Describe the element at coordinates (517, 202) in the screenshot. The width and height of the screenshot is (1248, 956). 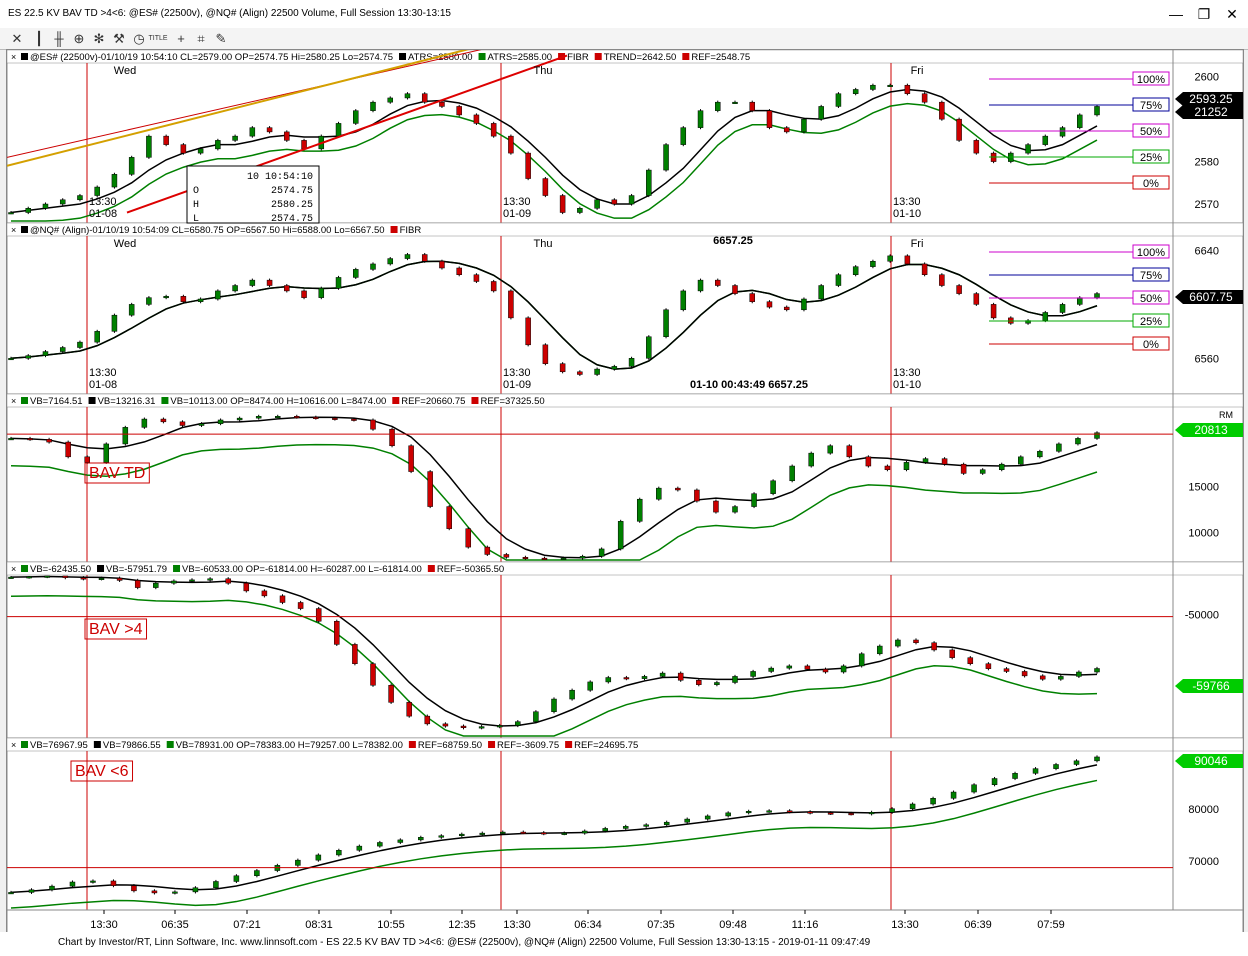
I see `session-time-0-1: 13:30` at that location.